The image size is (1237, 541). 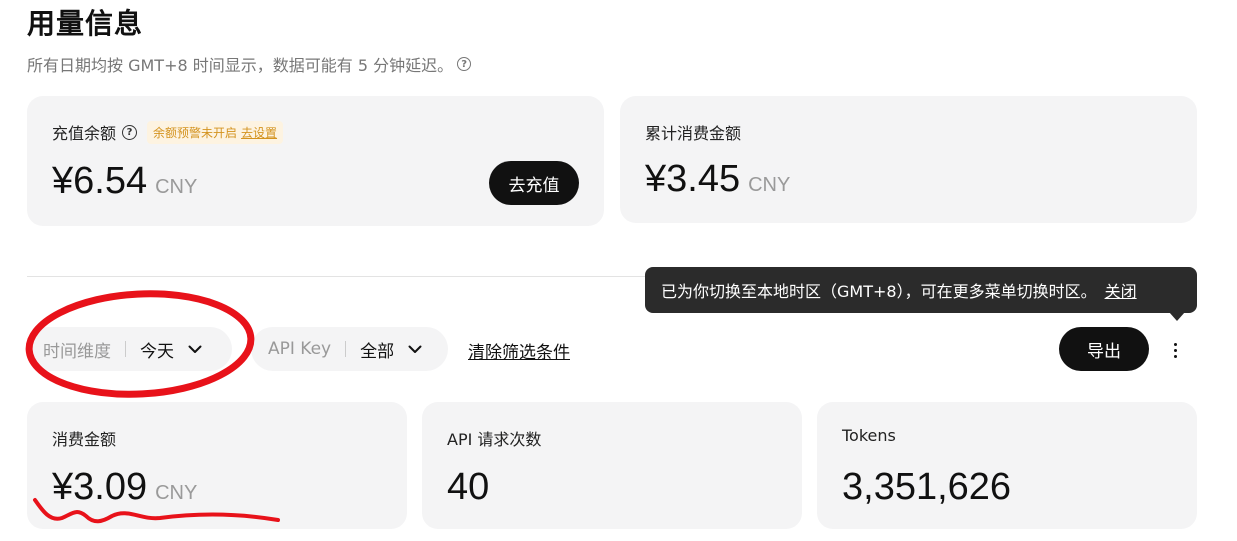 I want to click on timezone-tooltip: 已为你切换至本地时区（GMT+8），可在更多菜单切换时区。 关闭, so click(x=921, y=290).